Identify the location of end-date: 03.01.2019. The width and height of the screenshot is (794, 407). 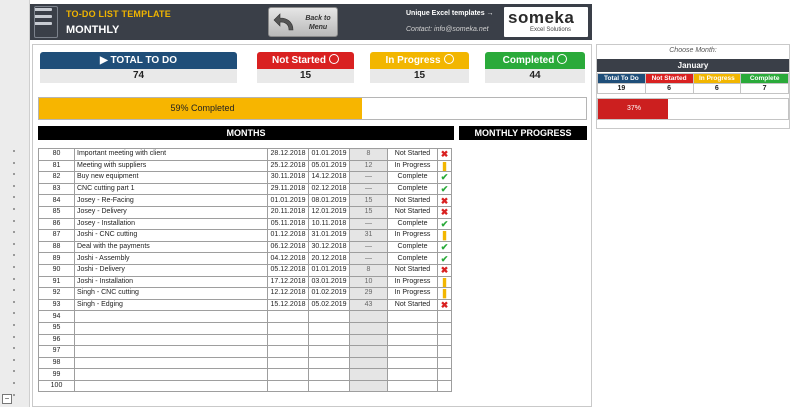
(329, 282).